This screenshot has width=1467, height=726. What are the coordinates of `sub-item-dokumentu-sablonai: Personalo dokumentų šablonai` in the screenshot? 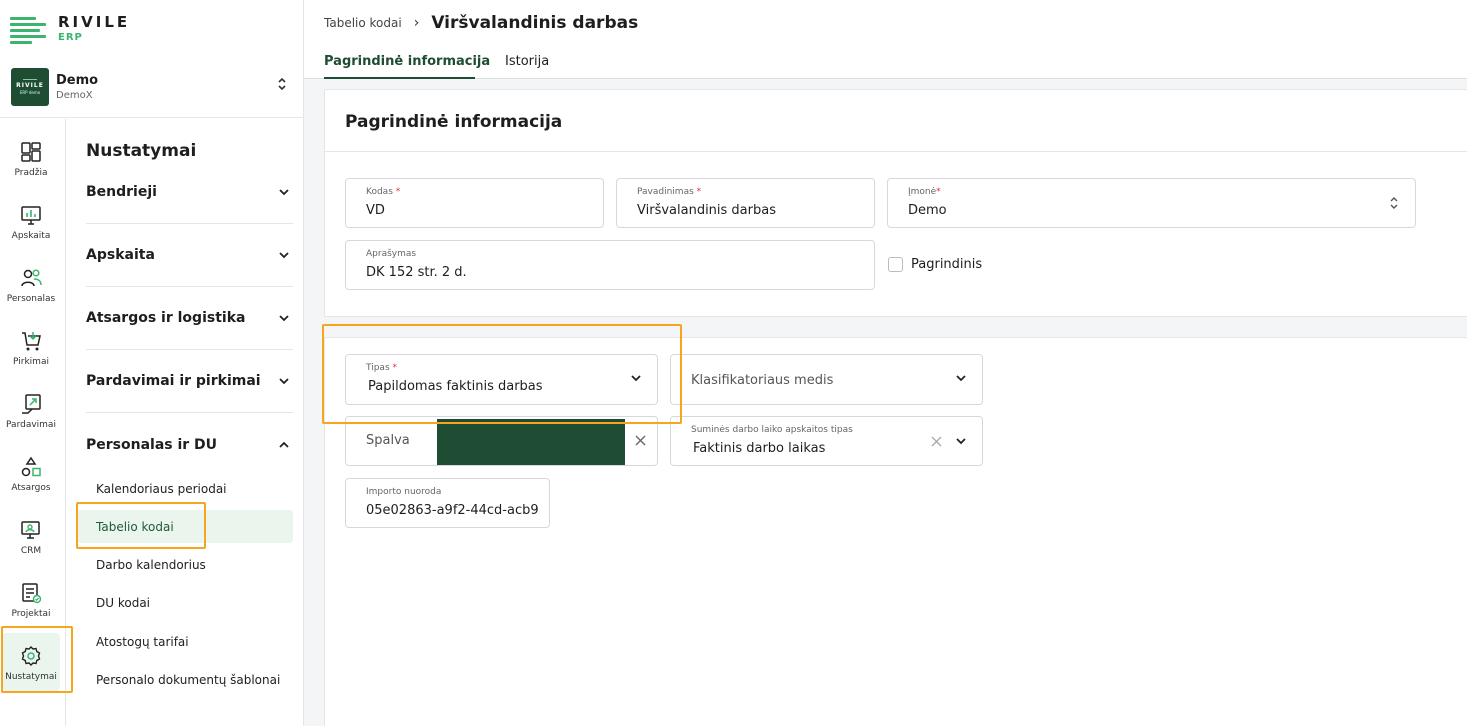 It's located at (184, 679).